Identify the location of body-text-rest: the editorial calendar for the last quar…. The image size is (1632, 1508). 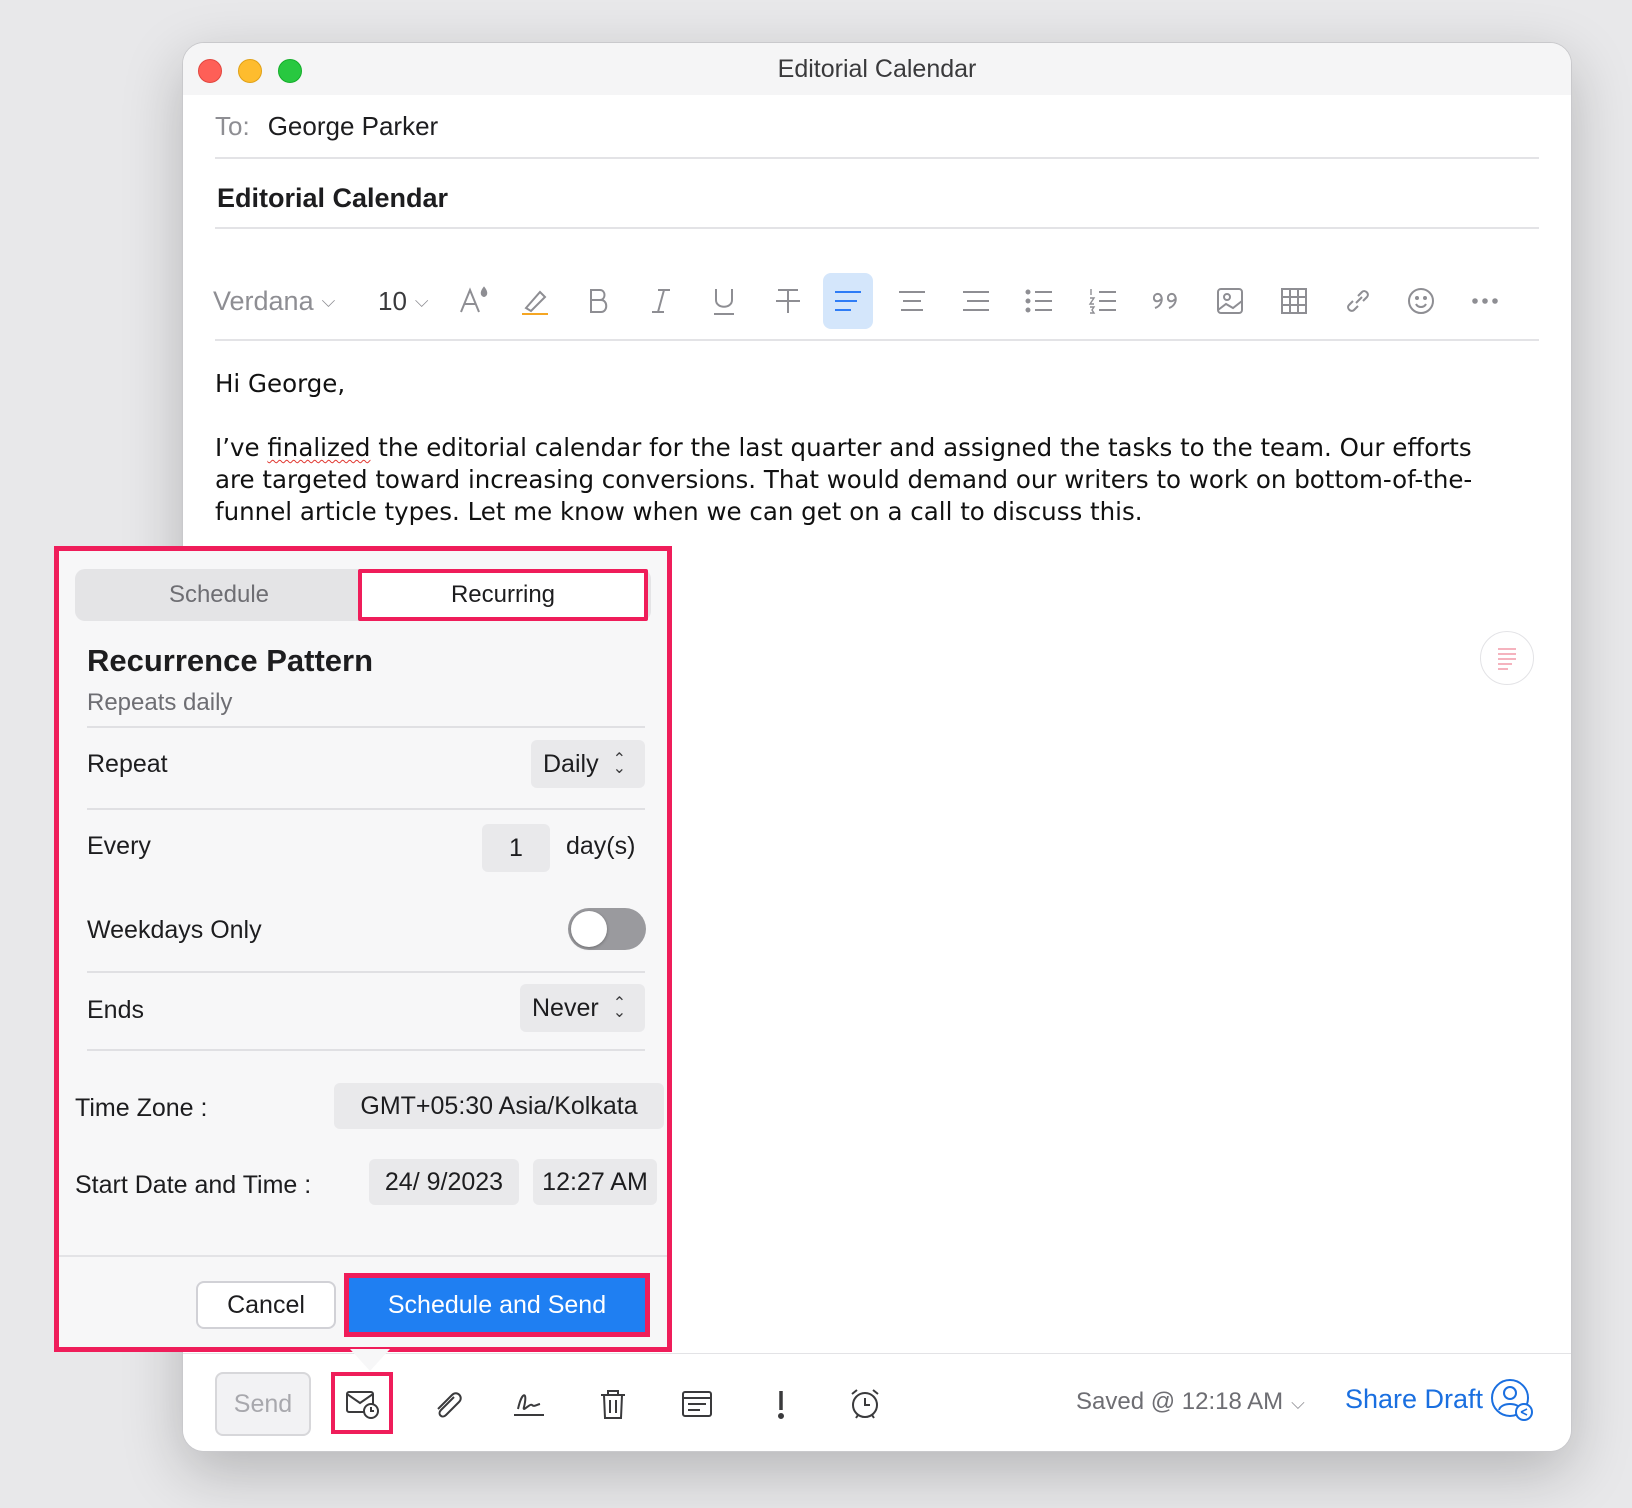
(844, 479).